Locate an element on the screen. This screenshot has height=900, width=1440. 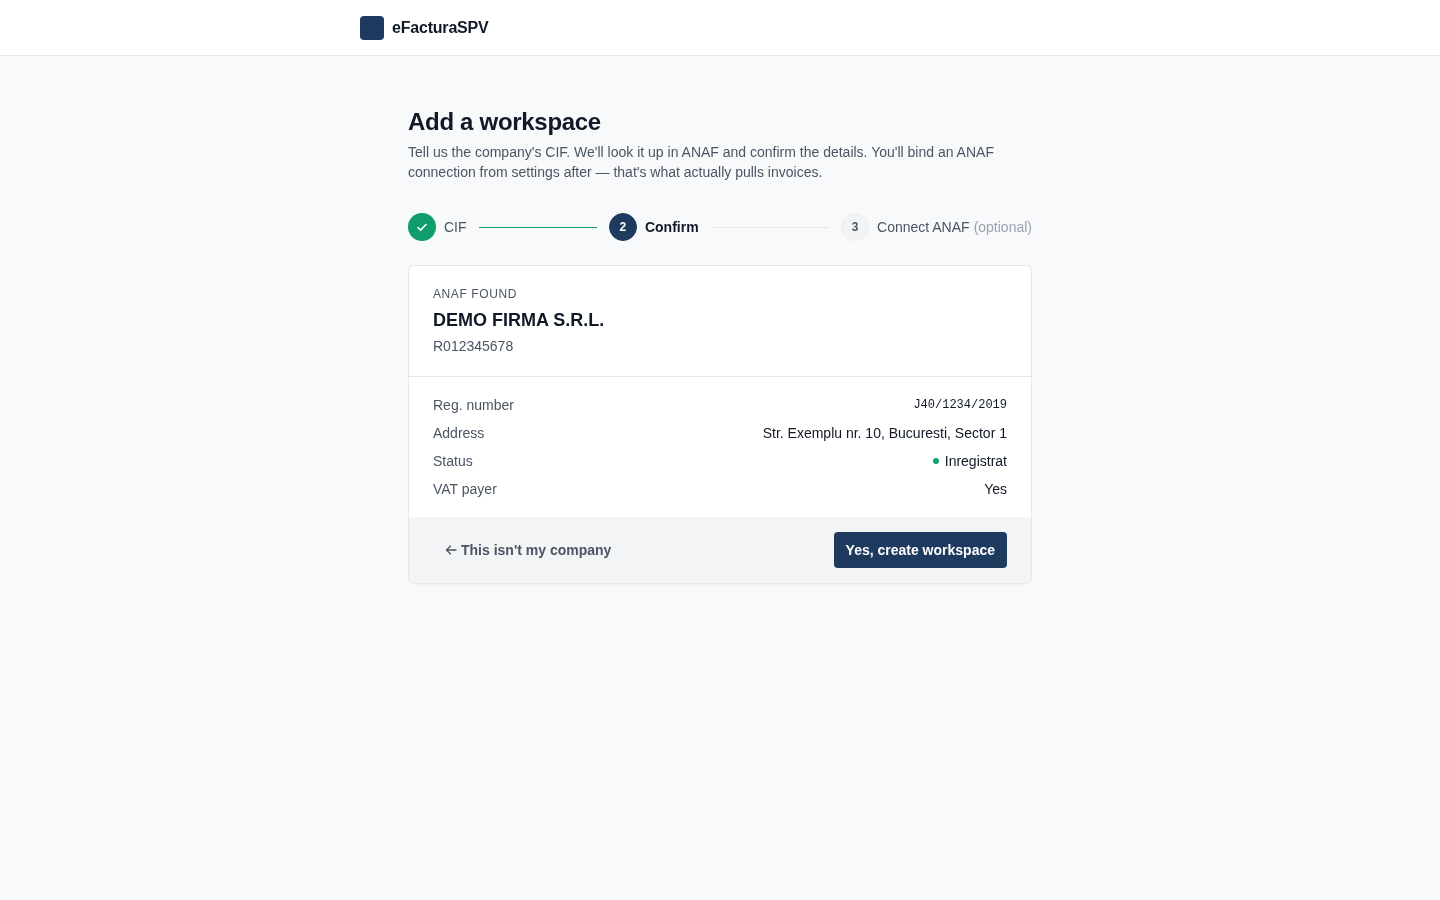
left-arrow-icon is located at coordinates (451, 550).